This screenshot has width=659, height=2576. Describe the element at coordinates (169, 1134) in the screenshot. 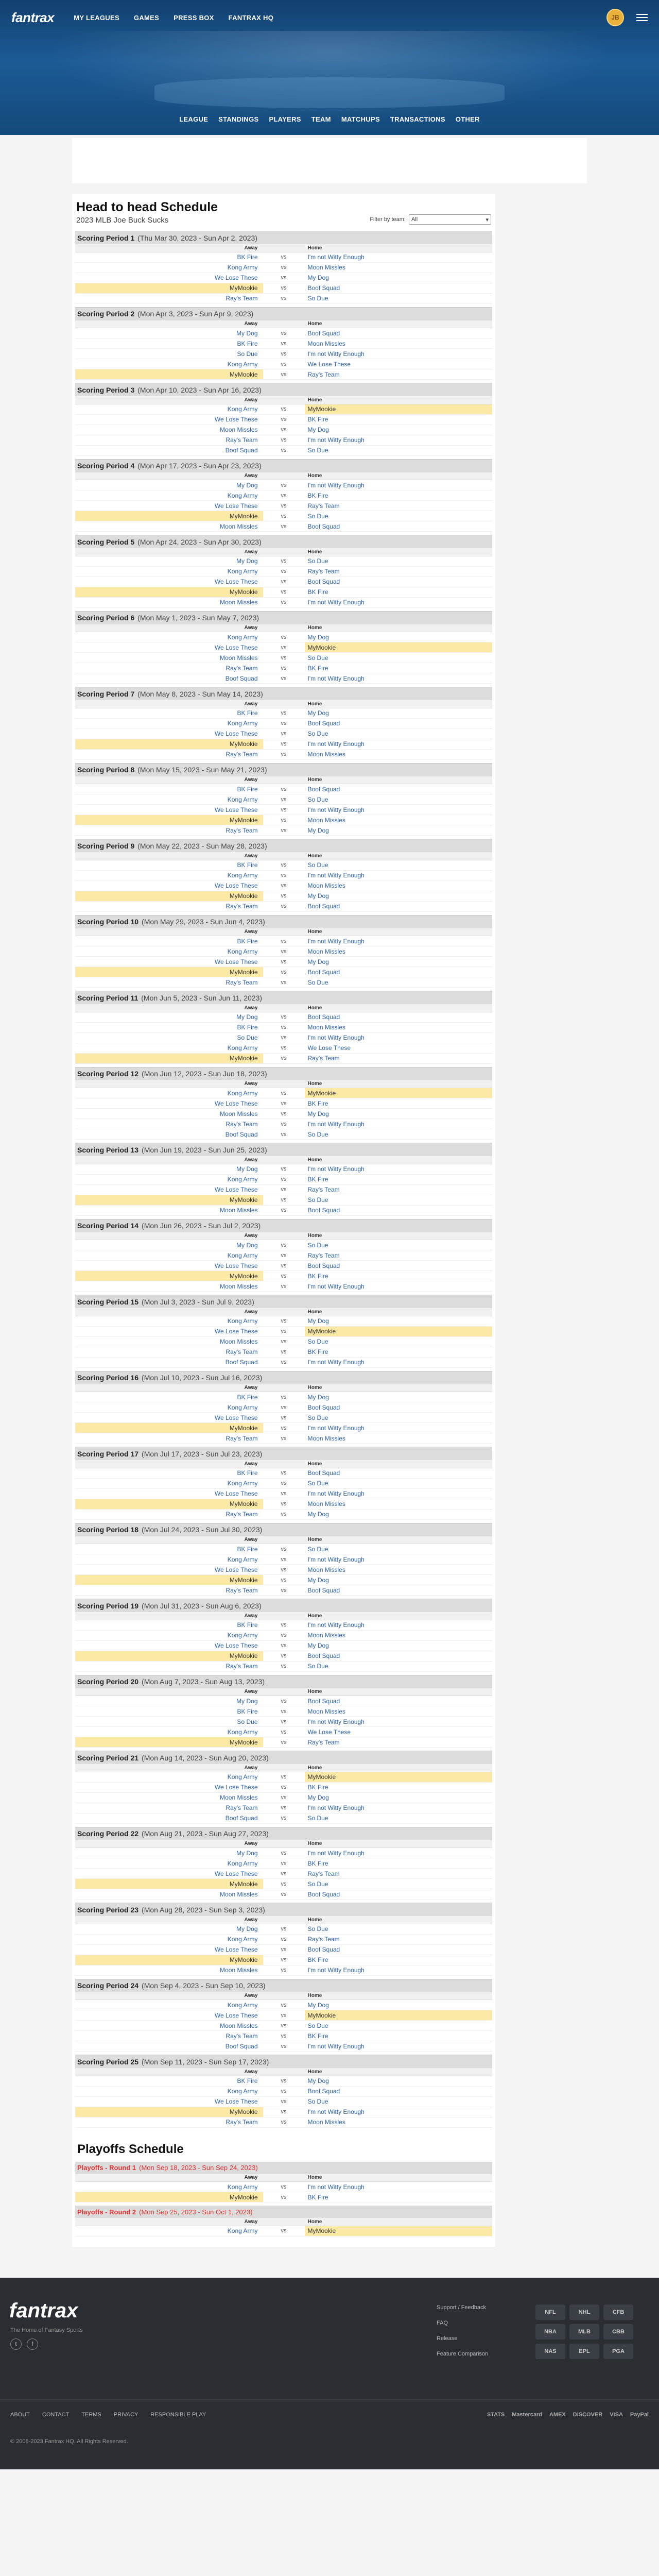

I see `away-team-link: Boof Squad` at that location.